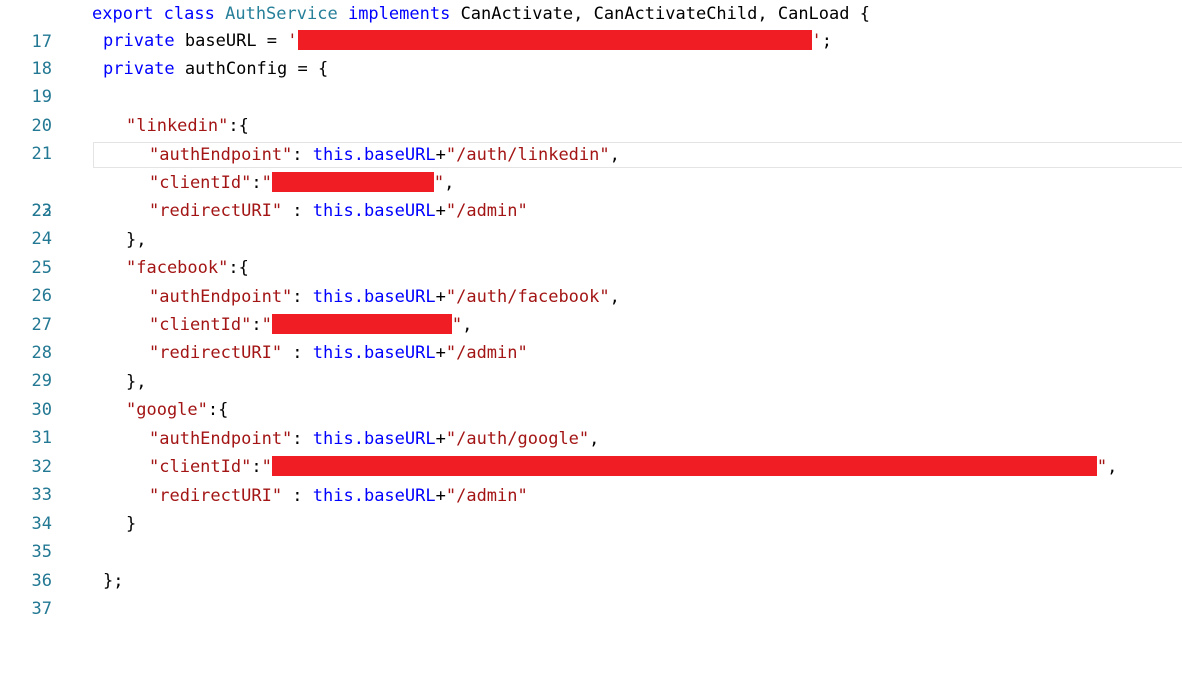  Describe the element at coordinates (591, 337) in the screenshot. I see `code-line: 28 "clientId":" ",` at that location.